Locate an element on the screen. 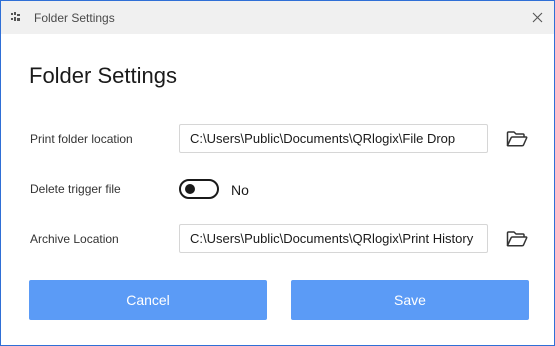 This screenshot has height=346, width=555. toggle-knob is located at coordinates (190, 189).